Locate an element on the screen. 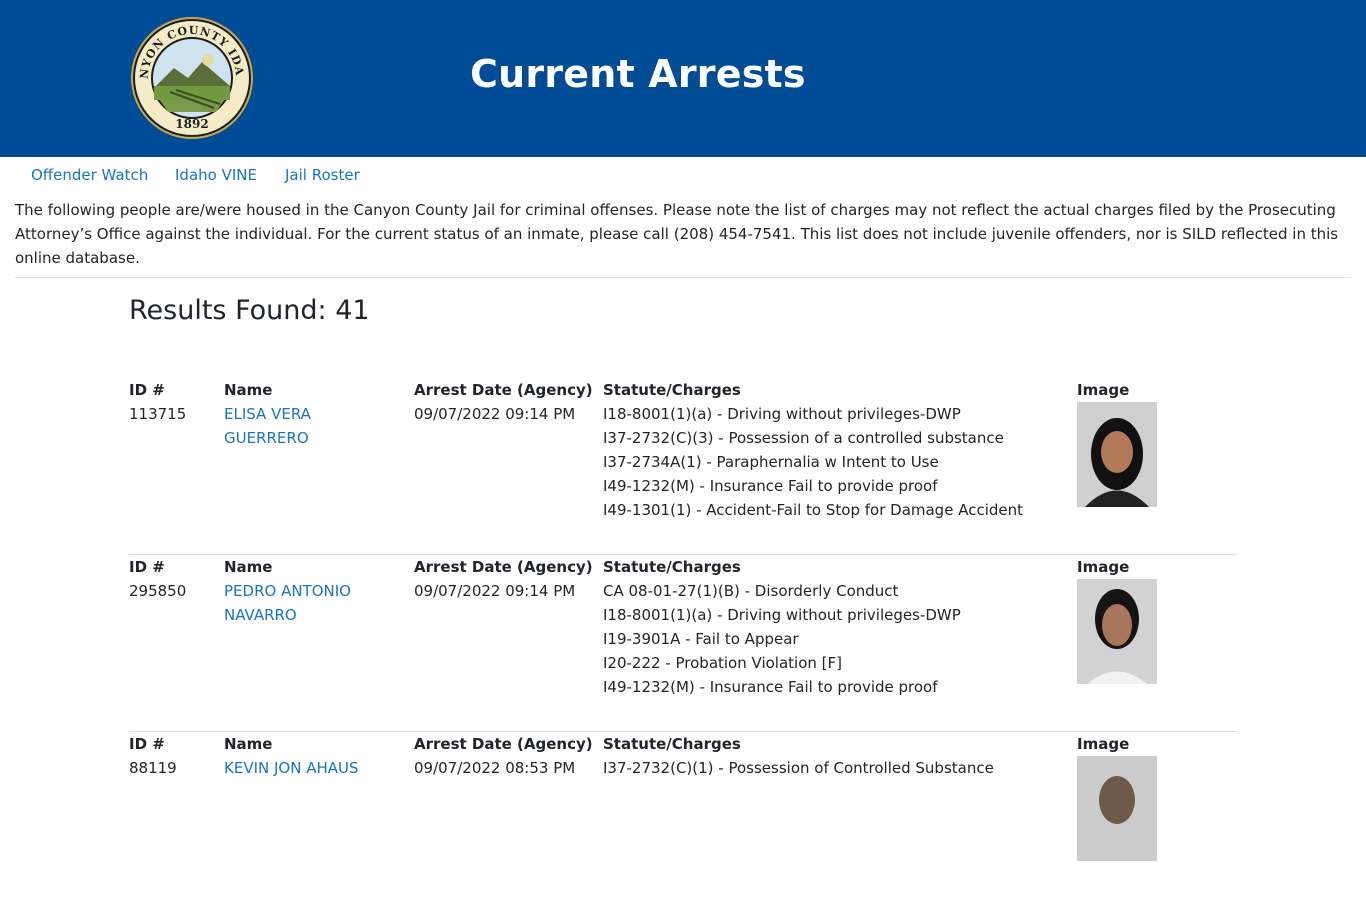  name-column: Name PEDRO ANTONIO NAVARRO is located at coordinates (314, 591).